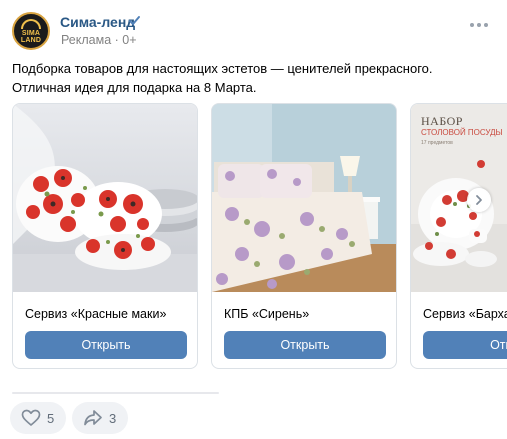 This screenshot has width=507, height=439. I want to click on avatar-logo-text: SIMA LAND, so click(31, 36).